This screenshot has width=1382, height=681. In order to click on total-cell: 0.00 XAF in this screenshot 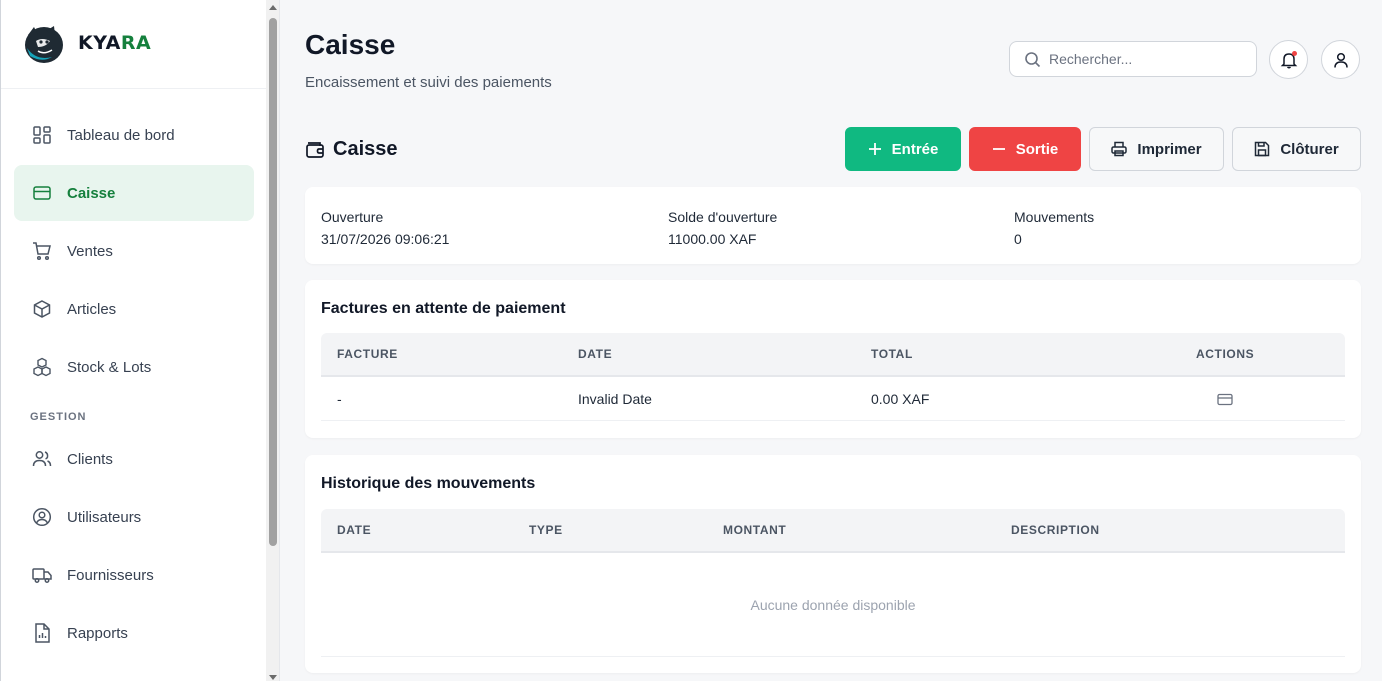, I will do `click(900, 398)`.